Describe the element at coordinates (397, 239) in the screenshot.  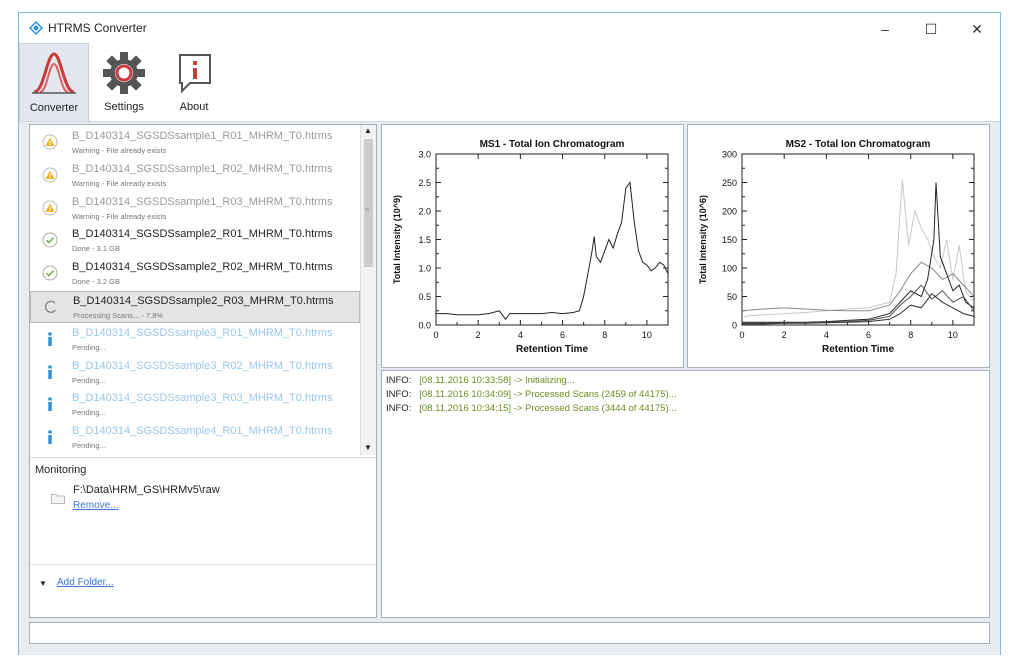
I see `y-axis-label: Total Intensity (10^9)` at that location.